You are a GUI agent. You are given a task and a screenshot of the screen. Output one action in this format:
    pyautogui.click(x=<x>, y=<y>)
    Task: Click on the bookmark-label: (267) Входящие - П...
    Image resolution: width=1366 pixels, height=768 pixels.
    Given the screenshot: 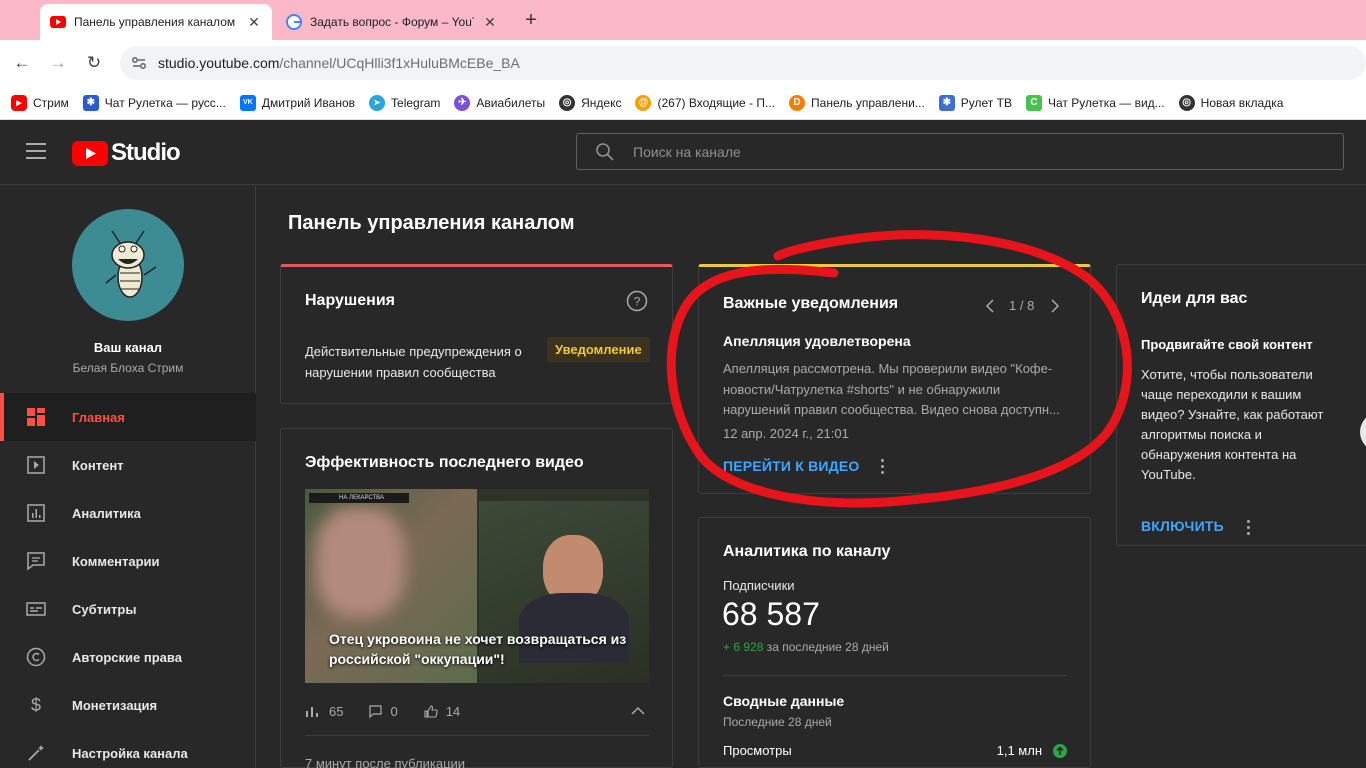 What is the action you would take?
    pyautogui.click(x=716, y=102)
    